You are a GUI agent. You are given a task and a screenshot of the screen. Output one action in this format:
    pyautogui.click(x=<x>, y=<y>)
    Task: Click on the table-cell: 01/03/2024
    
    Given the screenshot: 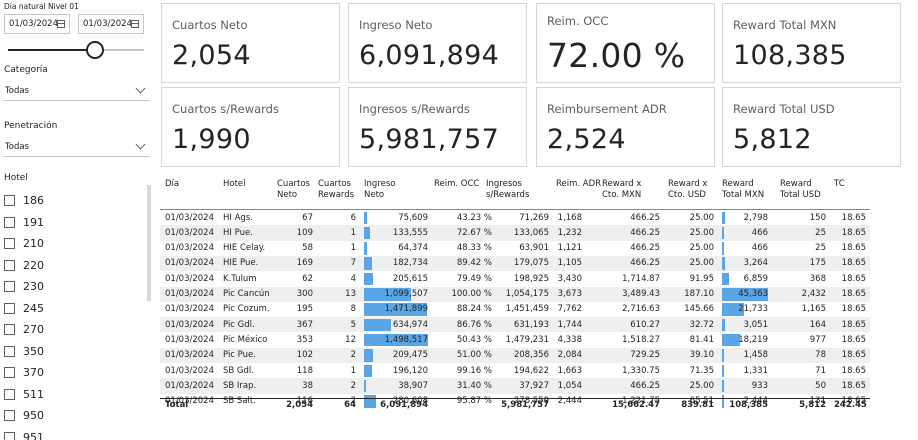 What is the action you would take?
    pyautogui.click(x=189, y=309)
    